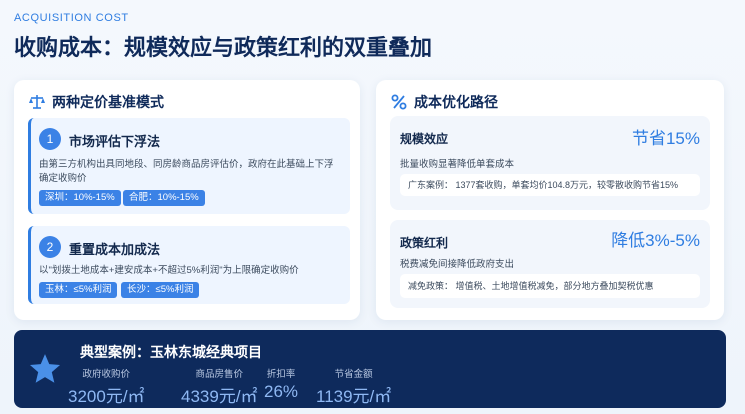  Describe the element at coordinates (354, 396) in the screenshot. I see `stat-value: 1139元/㎡` at that location.